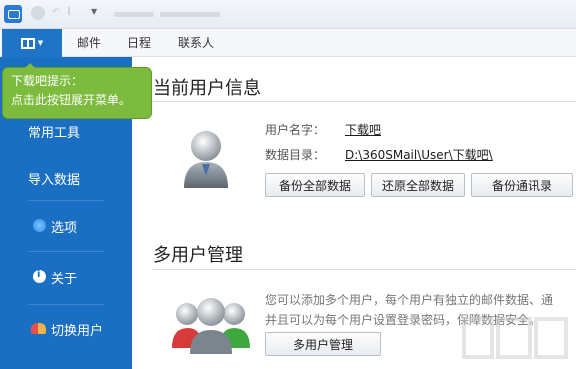 This screenshot has width=576, height=369. I want to click on sidebar-item-import: 导入数据, so click(66, 178).